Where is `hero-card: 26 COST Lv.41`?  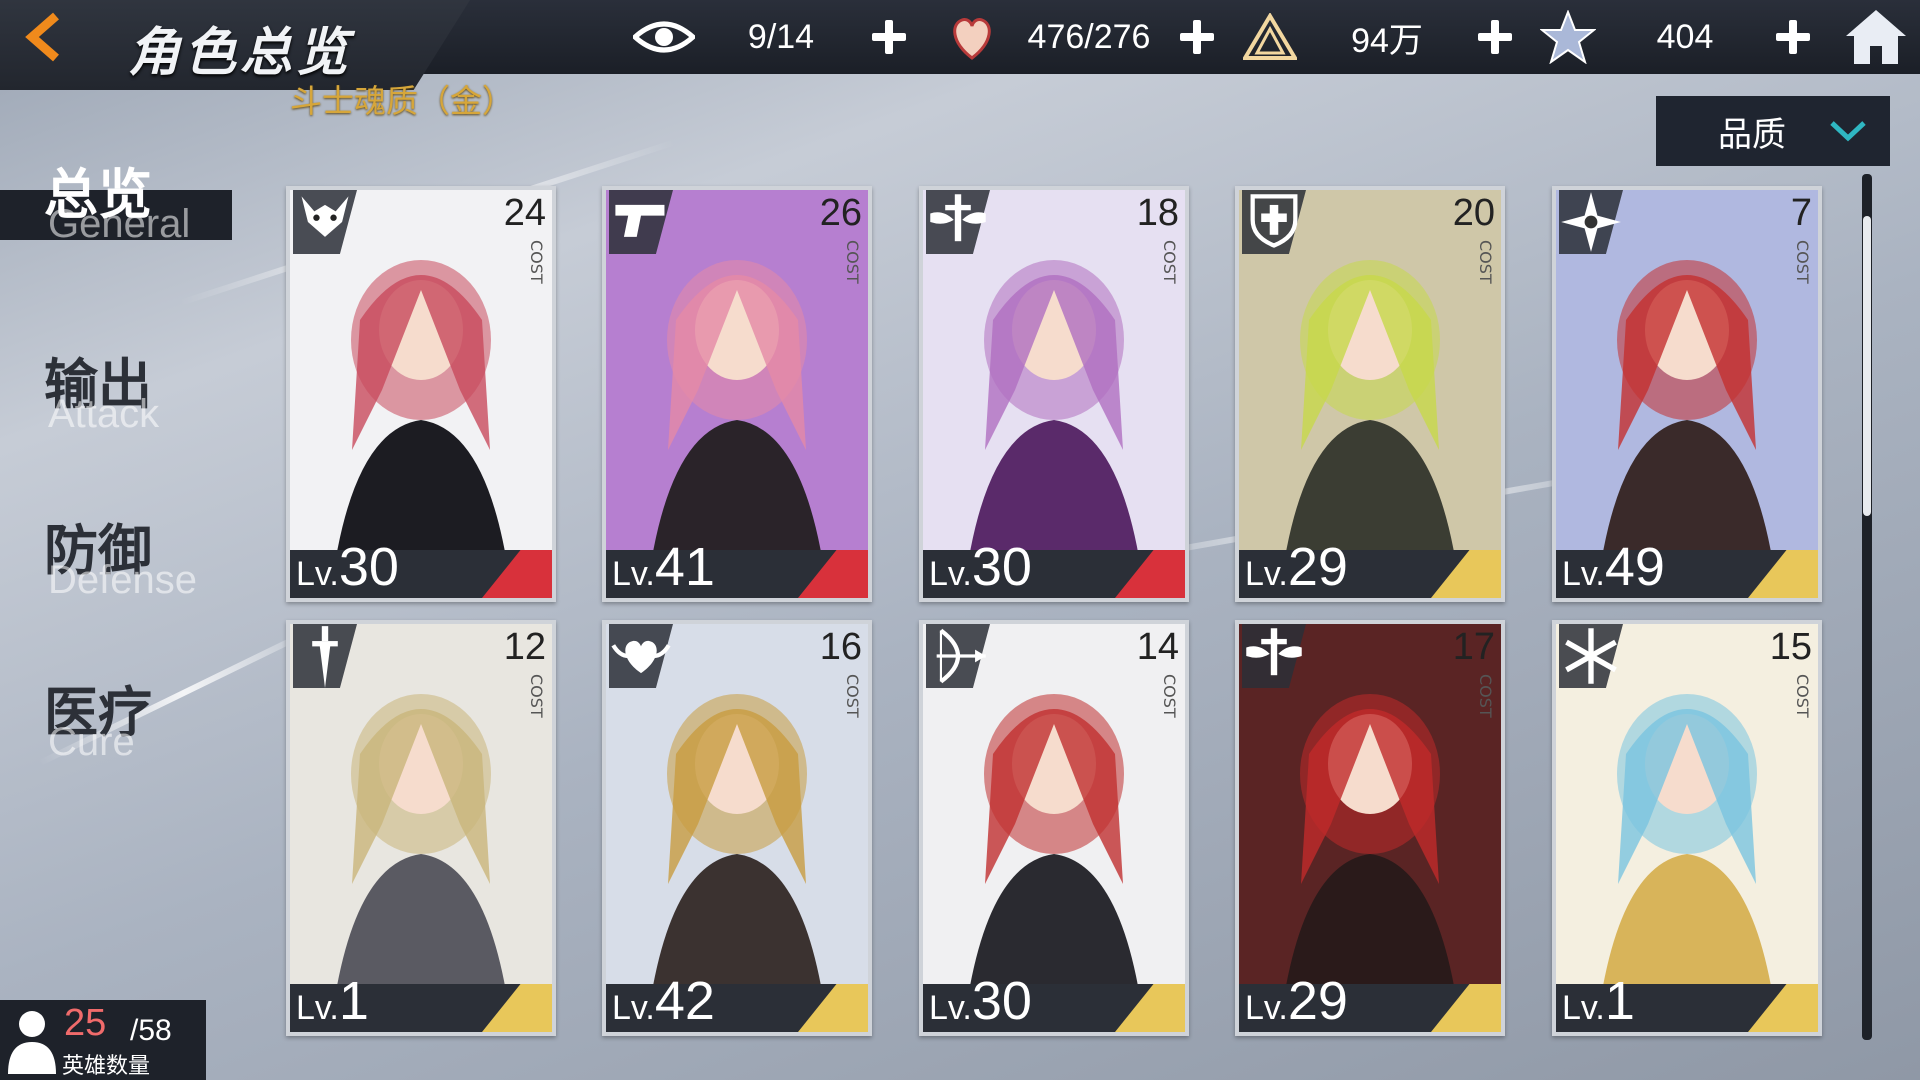 hero-card: 26 COST Lv.41 is located at coordinates (737, 394).